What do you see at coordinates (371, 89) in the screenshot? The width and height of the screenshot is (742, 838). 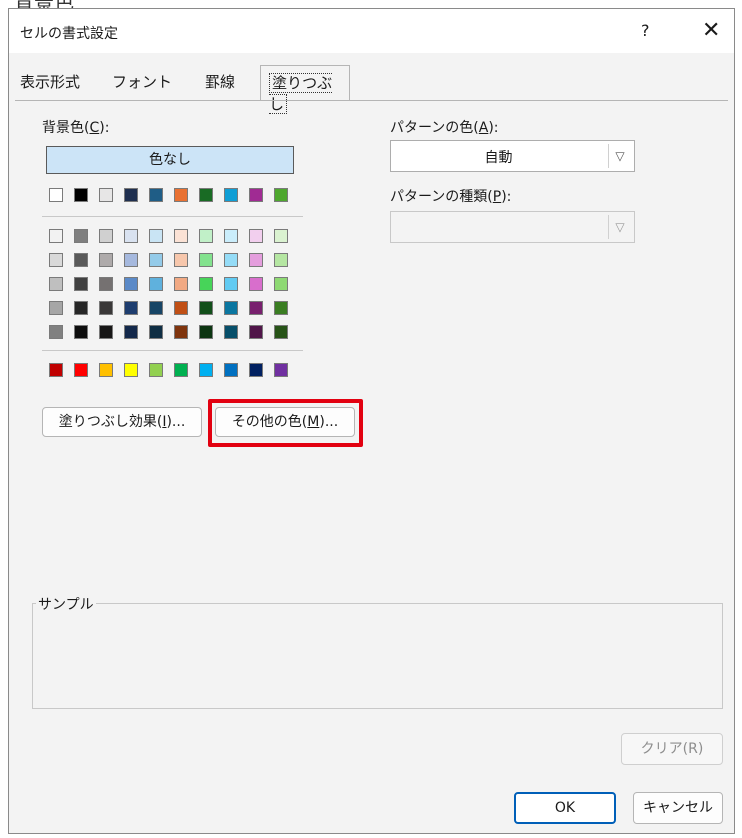 I see `tab-strip: 表示形式 フォント 罫線 塗りつぶし` at bounding box center [371, 89].